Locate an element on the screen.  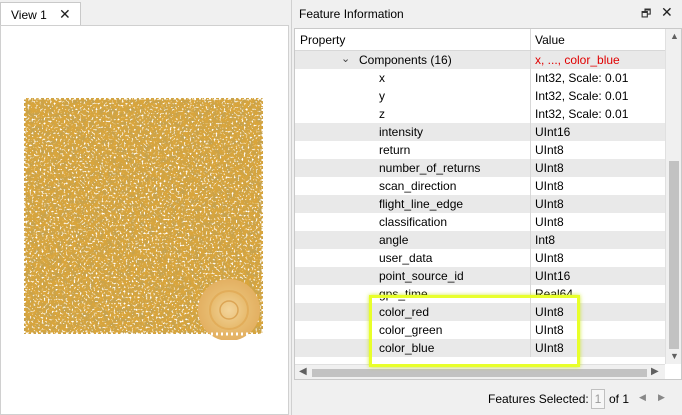
property-name: user_data is located at coordinates (406, 258).